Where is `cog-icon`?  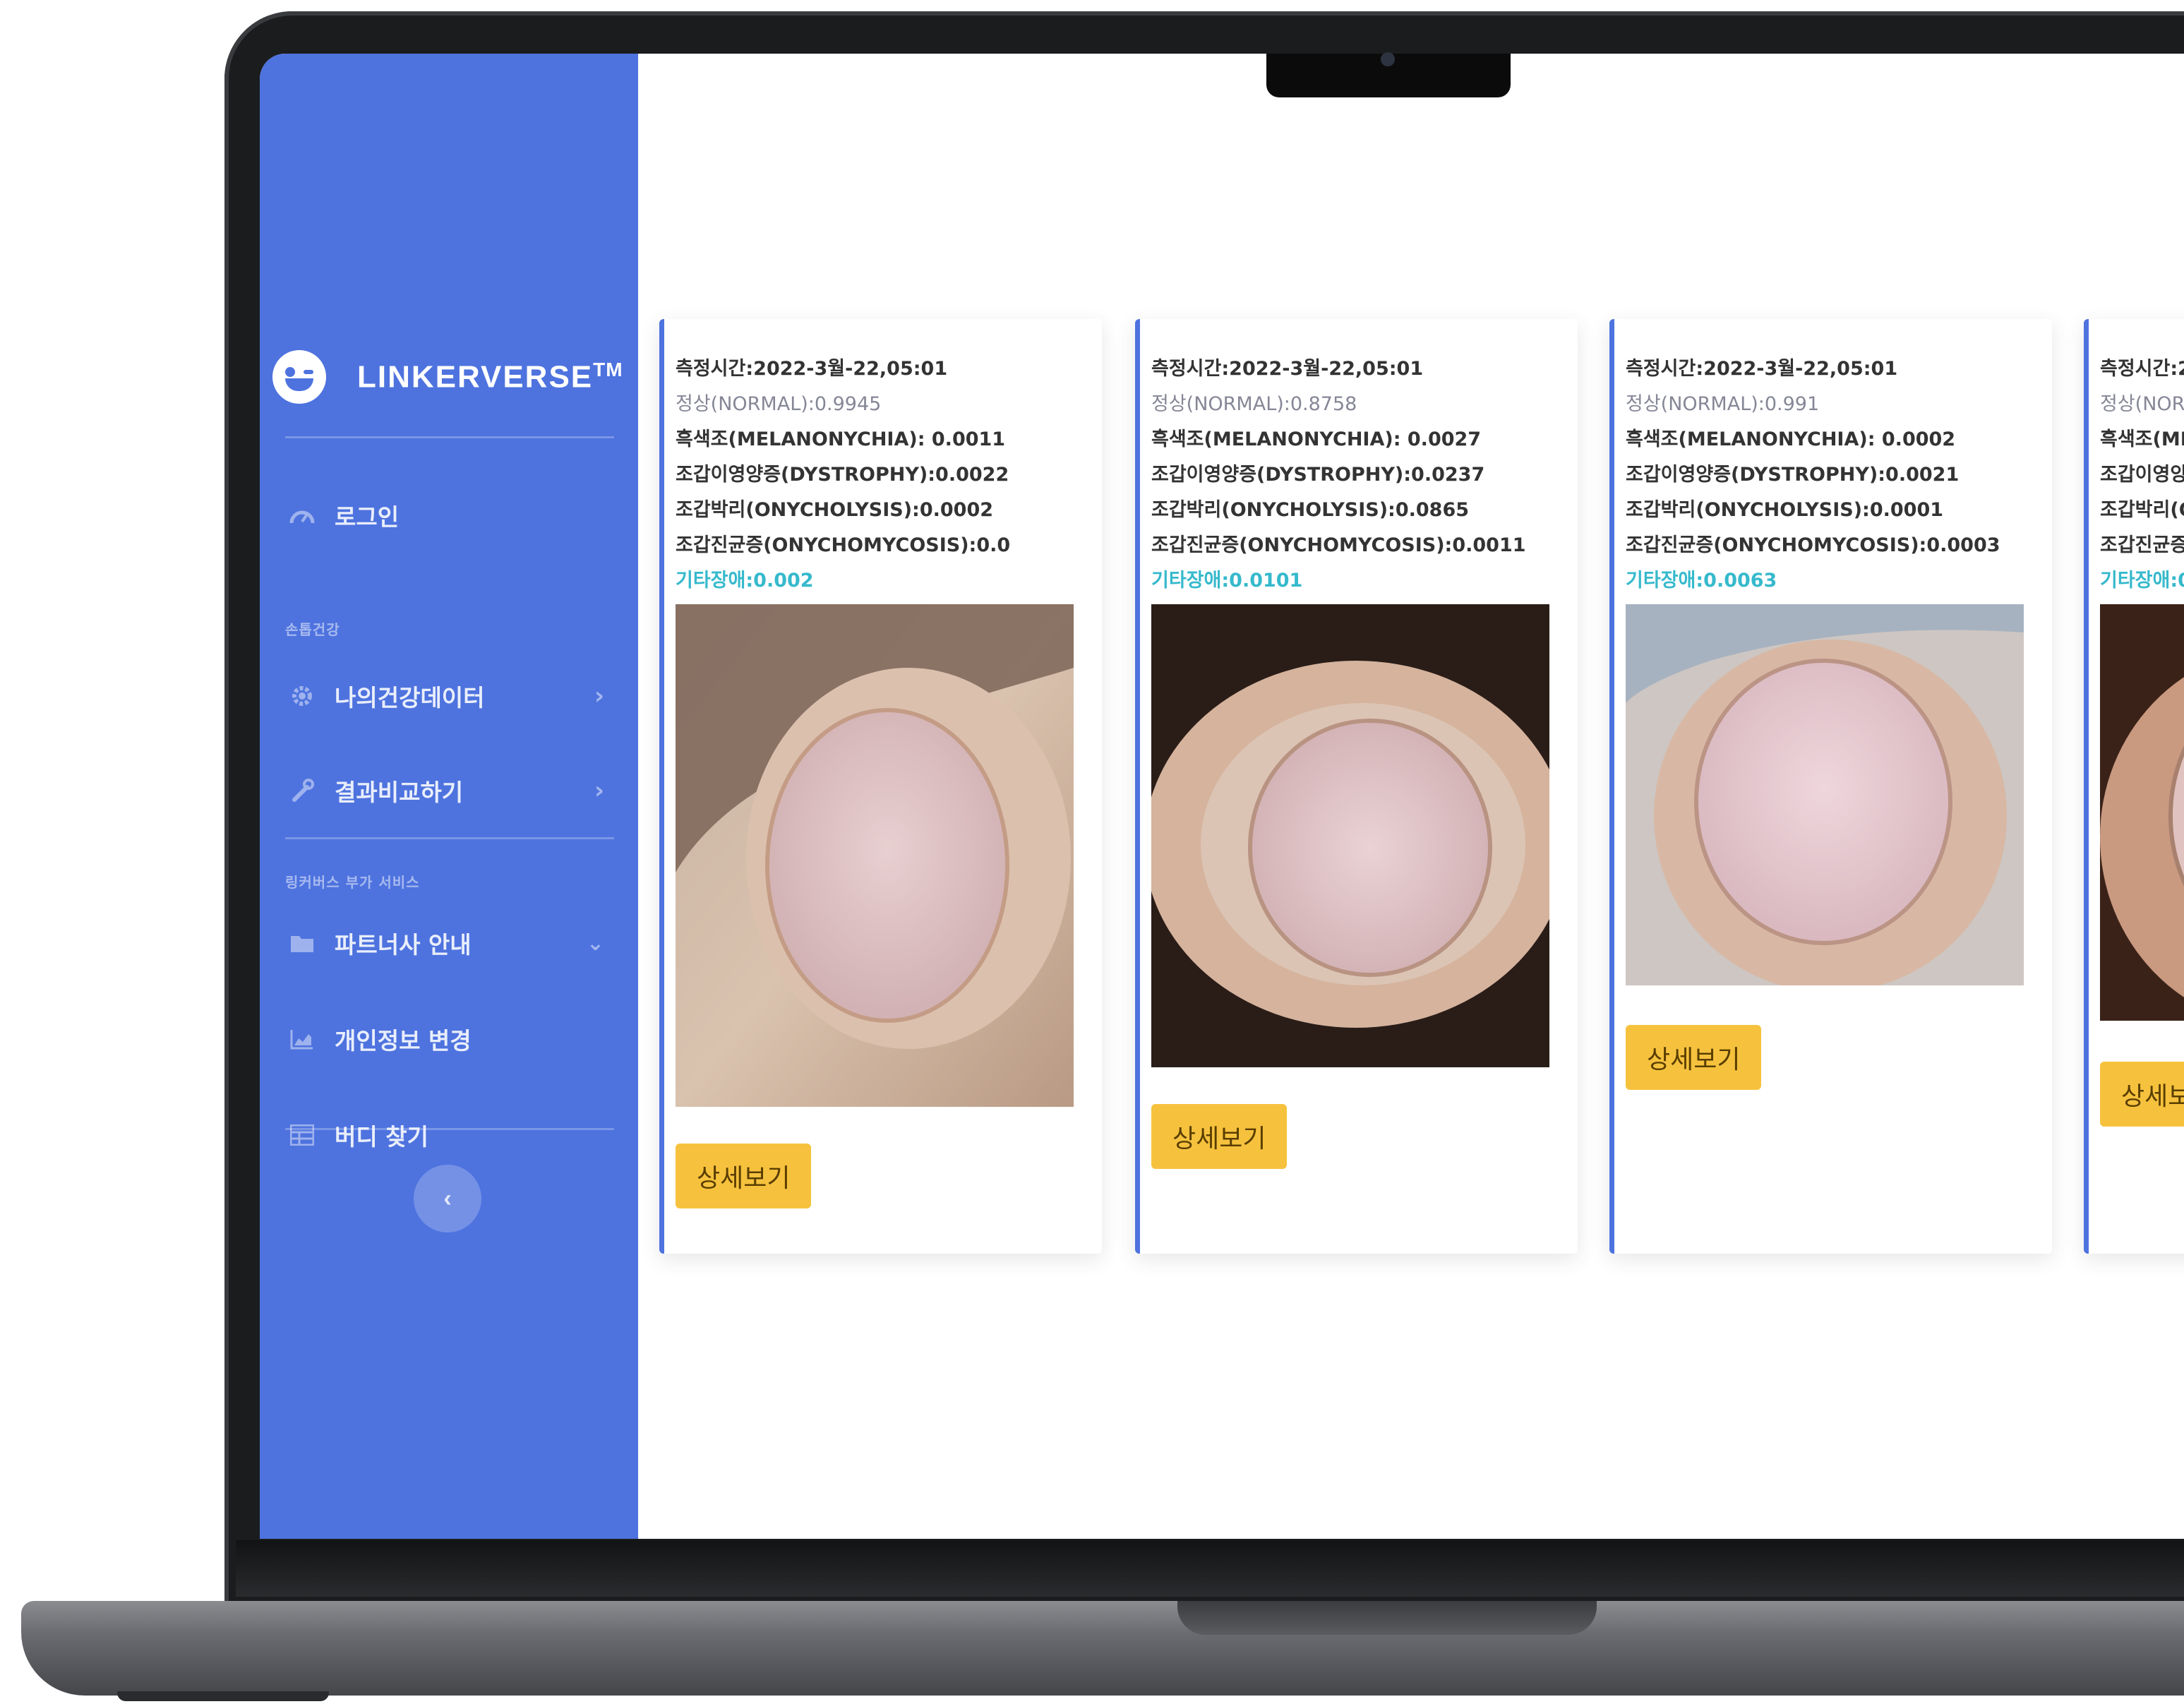 cog-icon is located at coordinates (302, 696).